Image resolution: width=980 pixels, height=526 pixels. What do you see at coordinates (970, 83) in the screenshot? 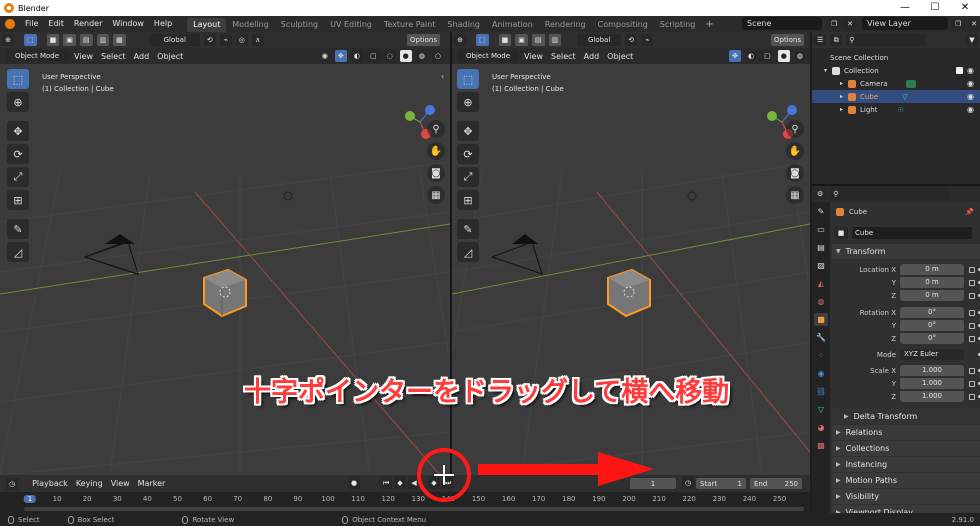
I see `camera-visibility-icon: ◉` at bounding box center [970, 83].